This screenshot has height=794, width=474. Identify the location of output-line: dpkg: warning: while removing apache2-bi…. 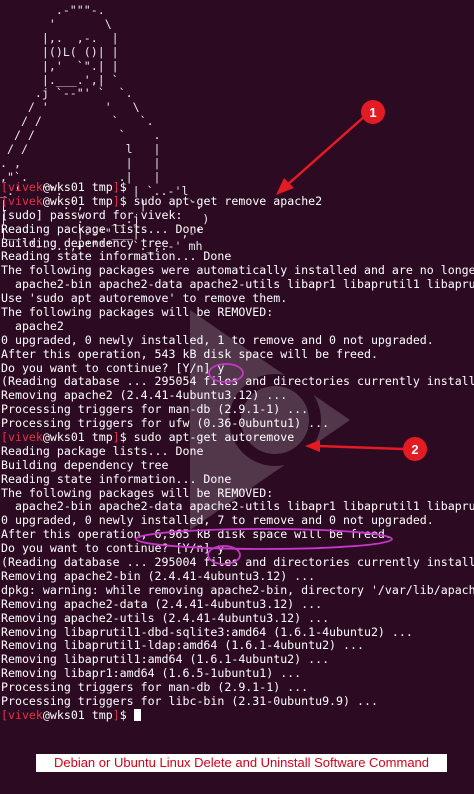
(237, 589).